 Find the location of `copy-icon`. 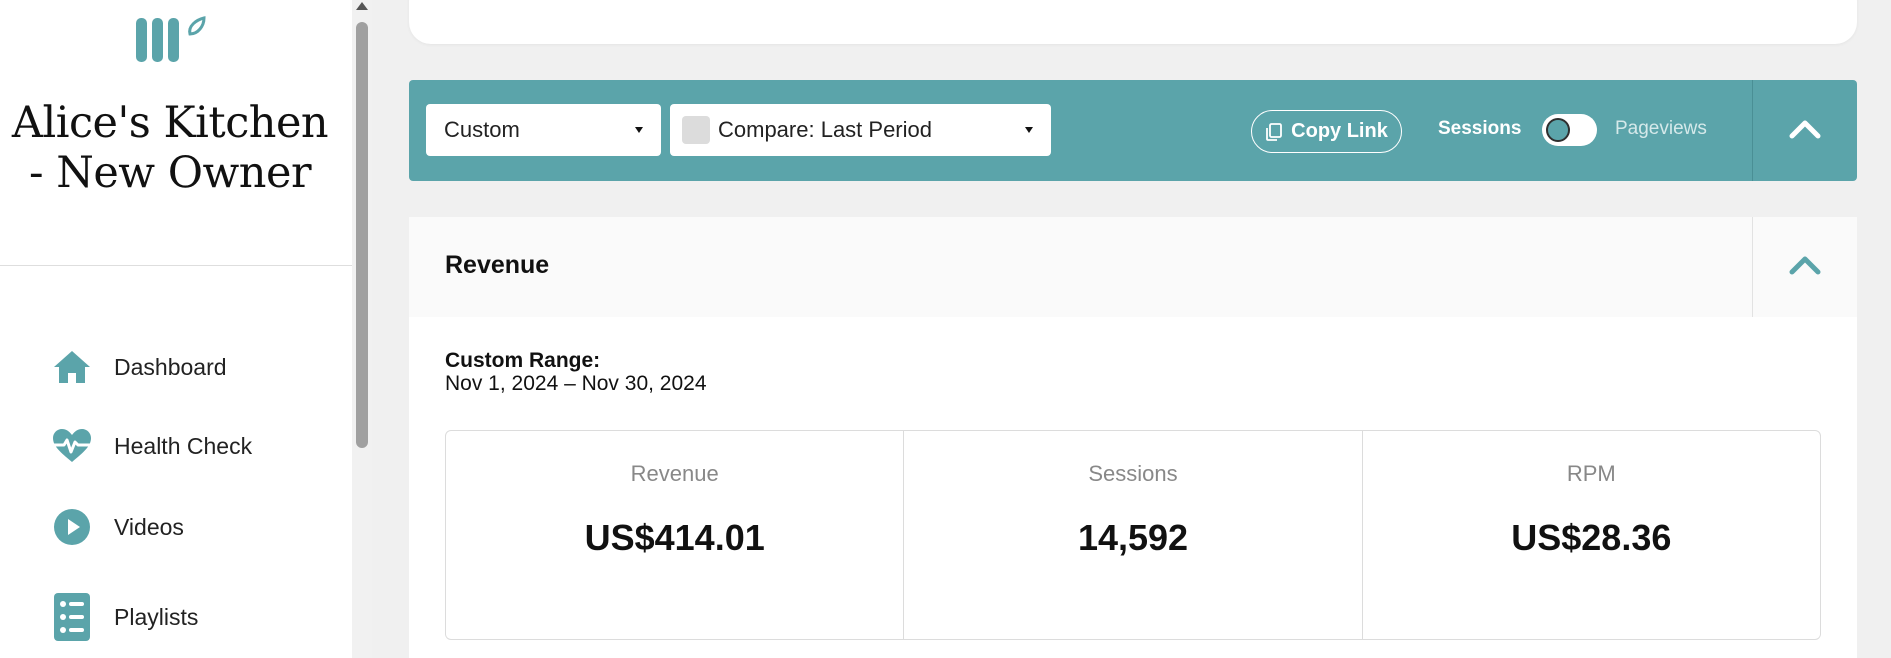

copy-icon is located at coordinates (1274, 131).